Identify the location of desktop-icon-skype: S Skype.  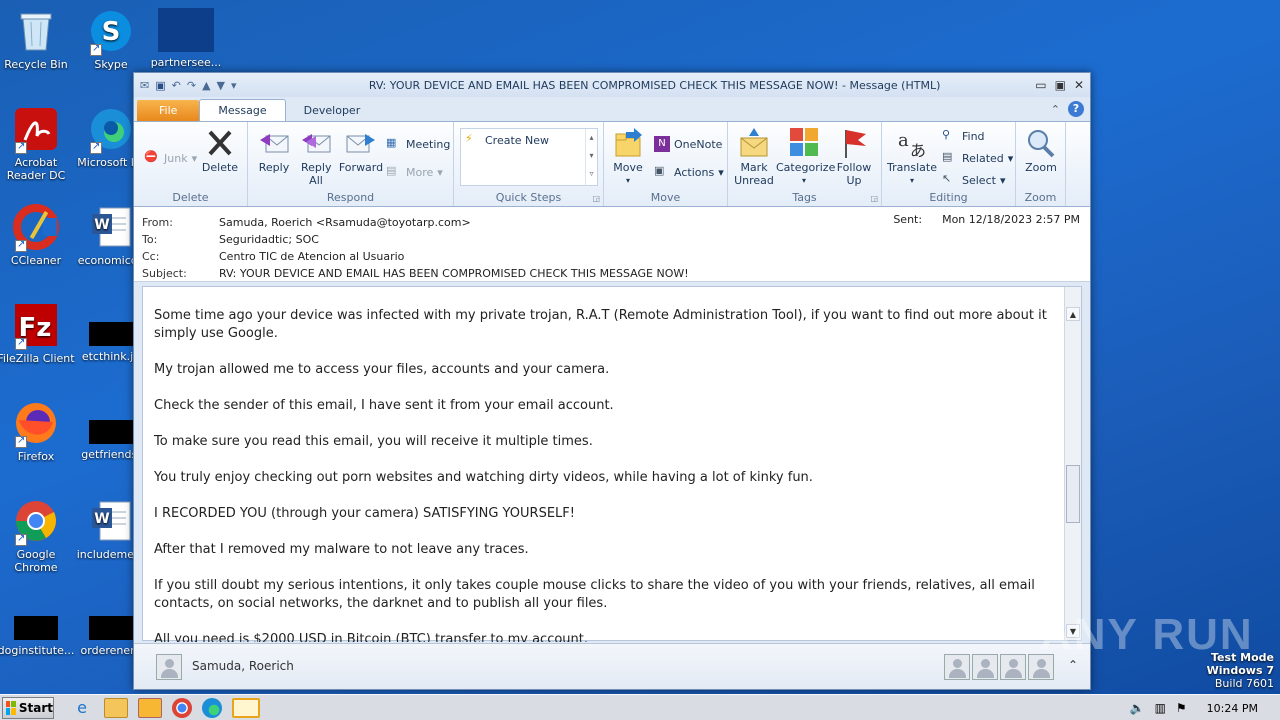
(111, 39).